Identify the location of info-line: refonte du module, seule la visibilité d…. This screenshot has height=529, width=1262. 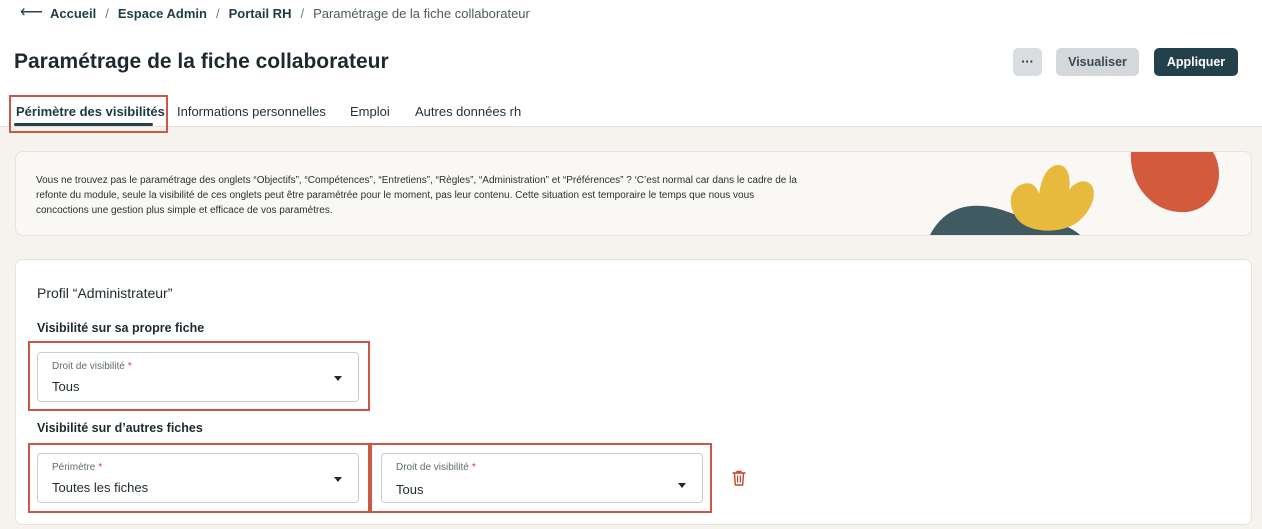
(395, 195).